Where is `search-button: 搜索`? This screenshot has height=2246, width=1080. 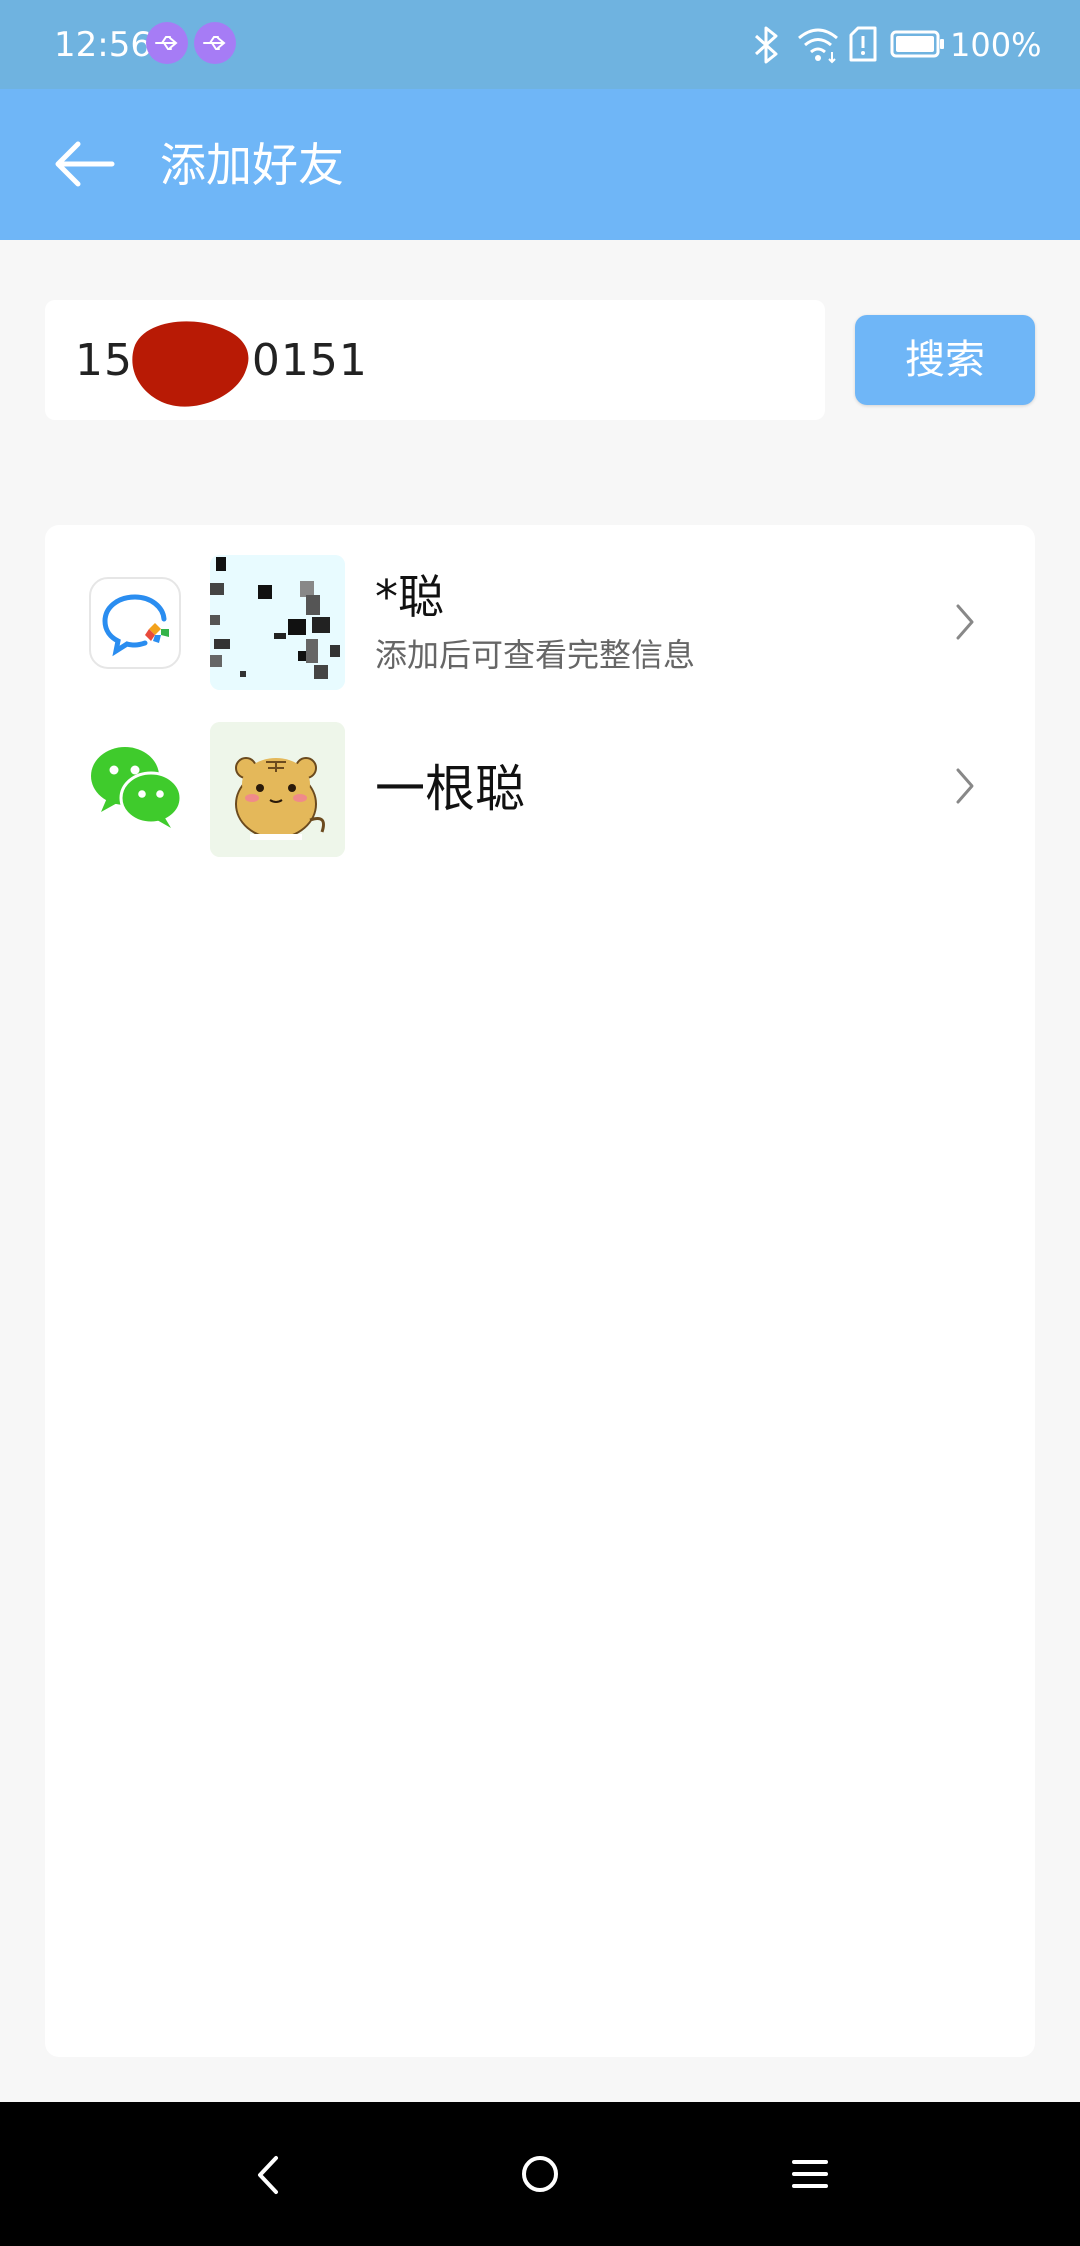 search-button: 搜索 is located at coordinates (945, 360).